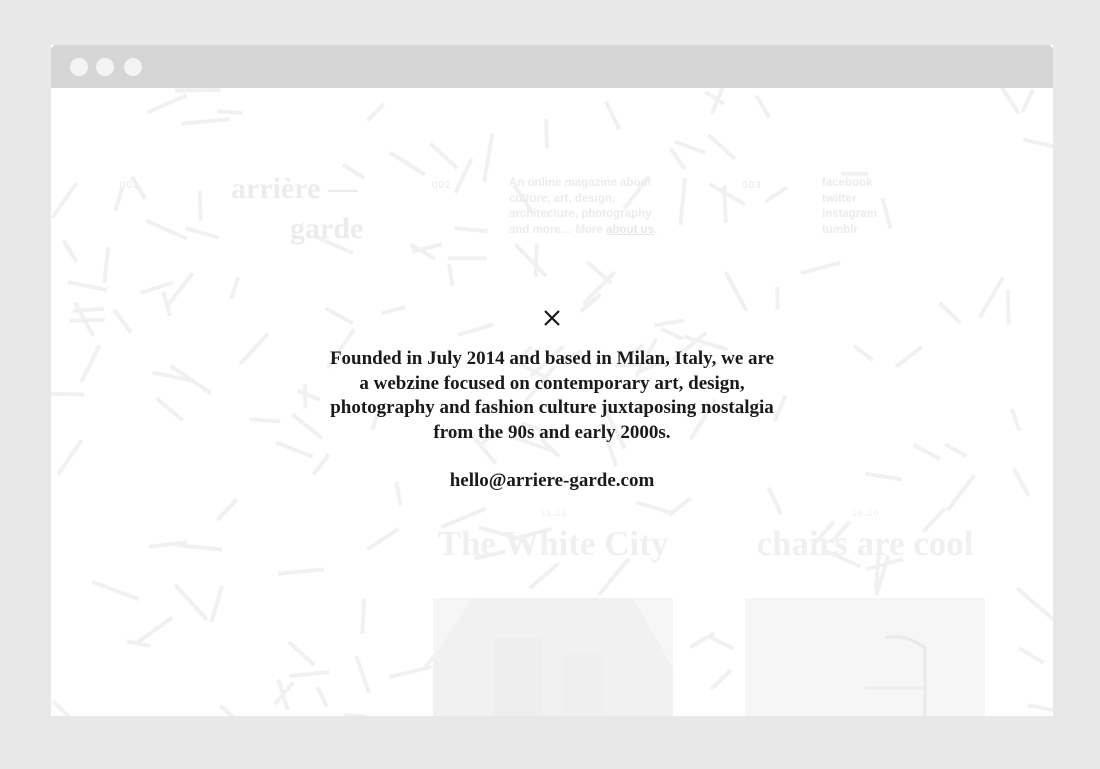 This screenshot has height=769, width=1100. What do you see at coordinates (552, 66) in the screenshot?
I see `browser-titlebar` at bounding box center [552, 66].